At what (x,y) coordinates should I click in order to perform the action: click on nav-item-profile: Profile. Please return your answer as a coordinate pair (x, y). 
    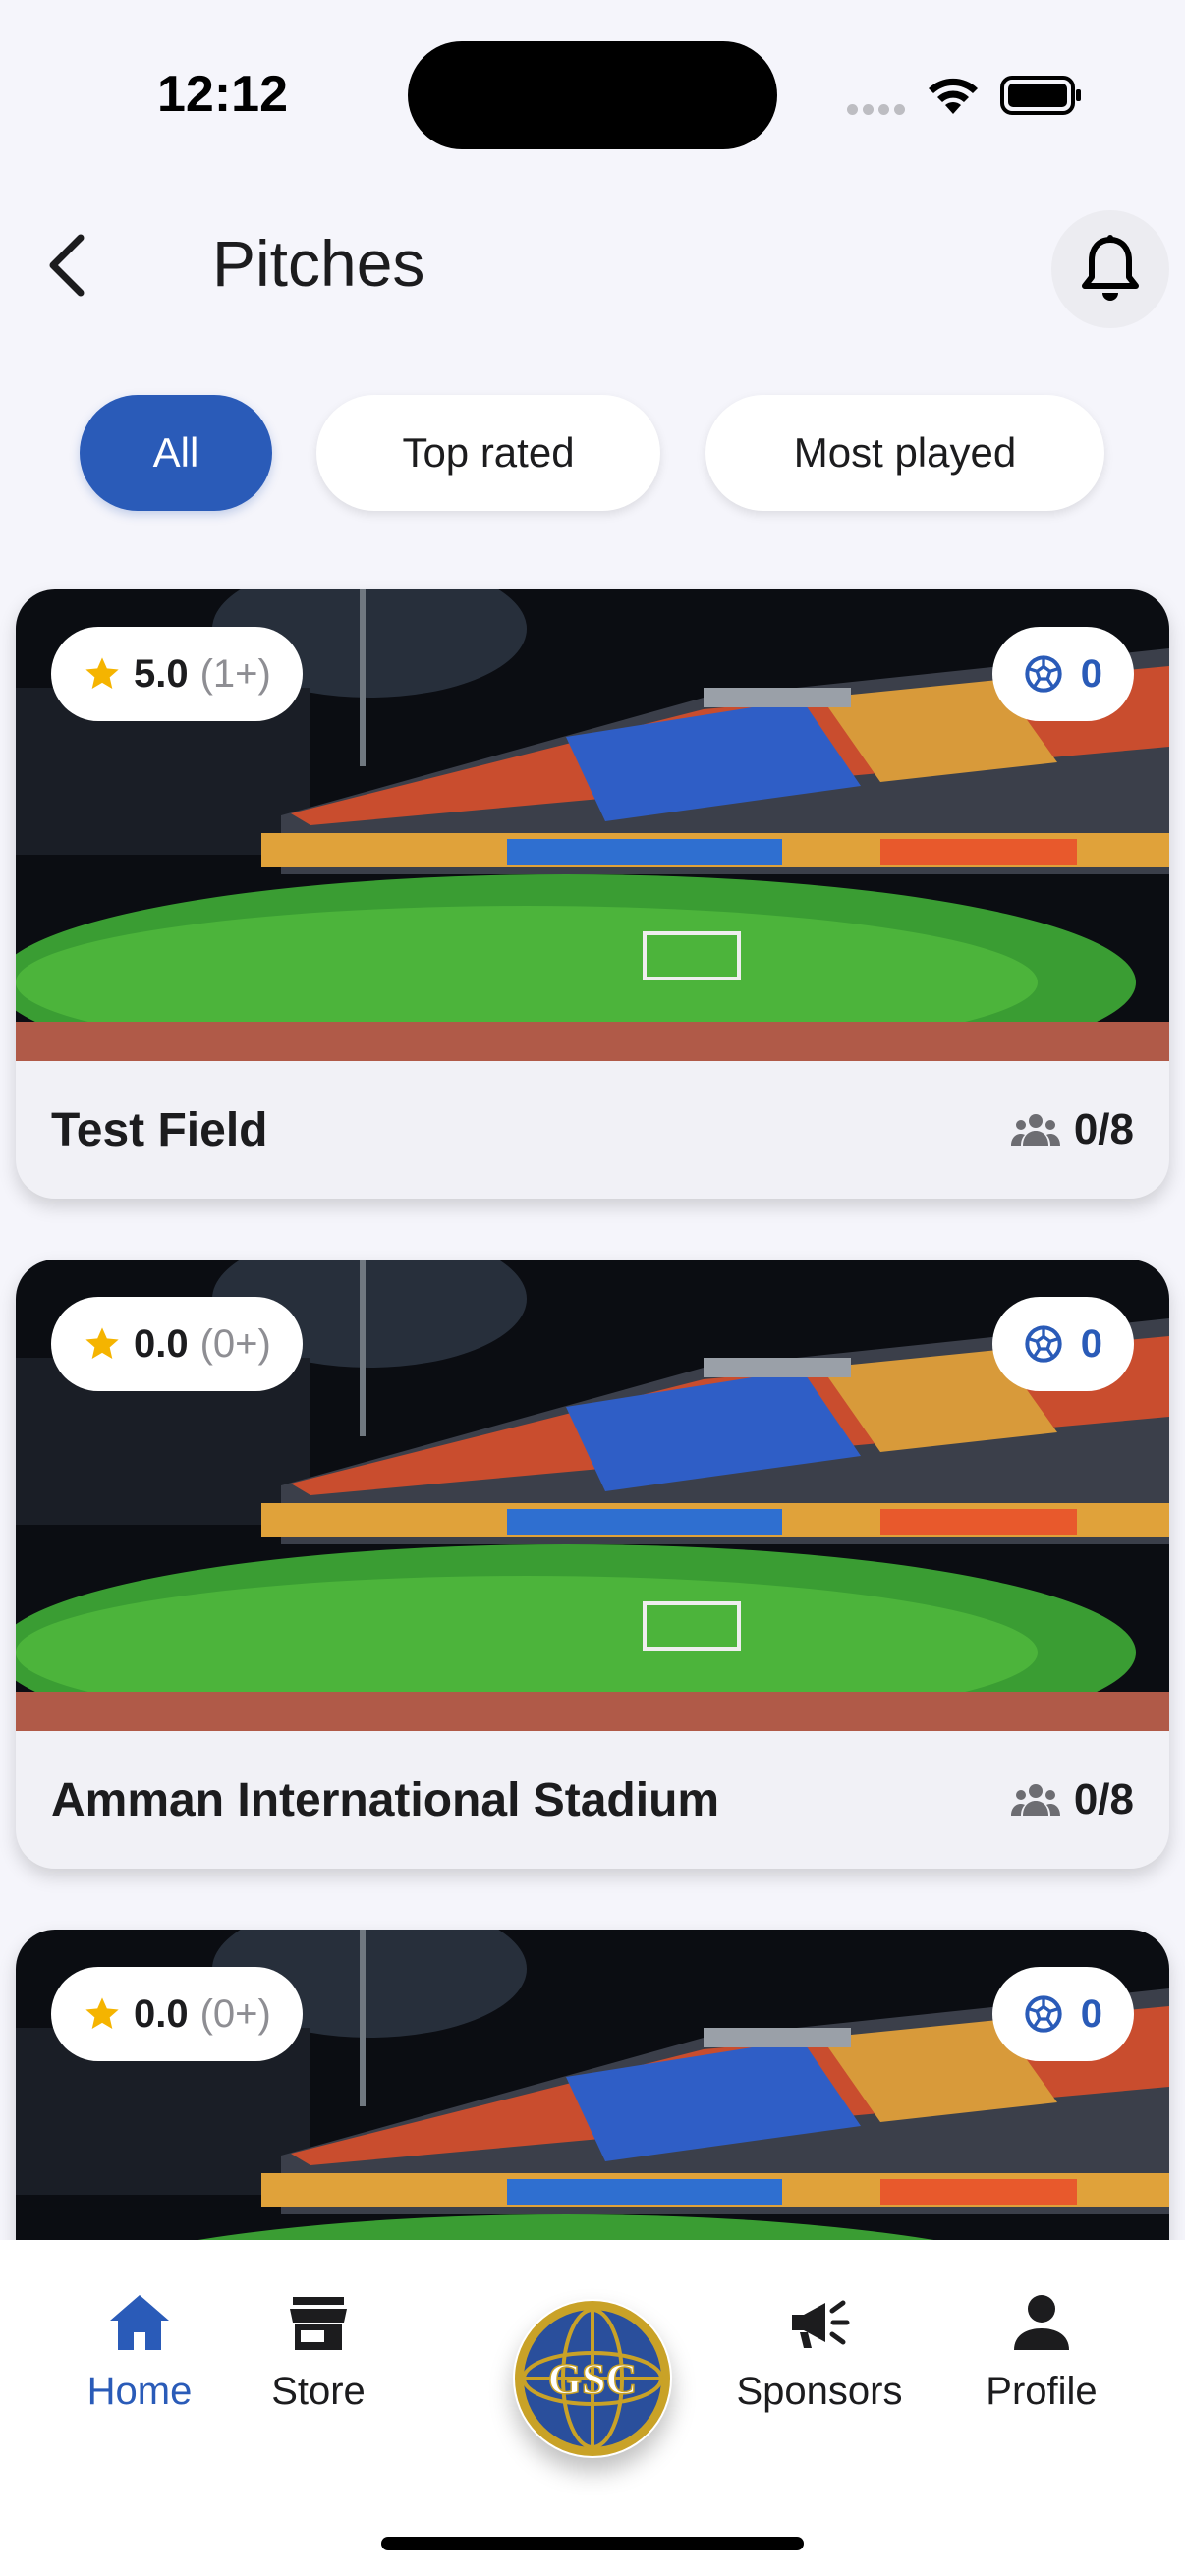
    Looking at the image, I should click on (1041, 2351).